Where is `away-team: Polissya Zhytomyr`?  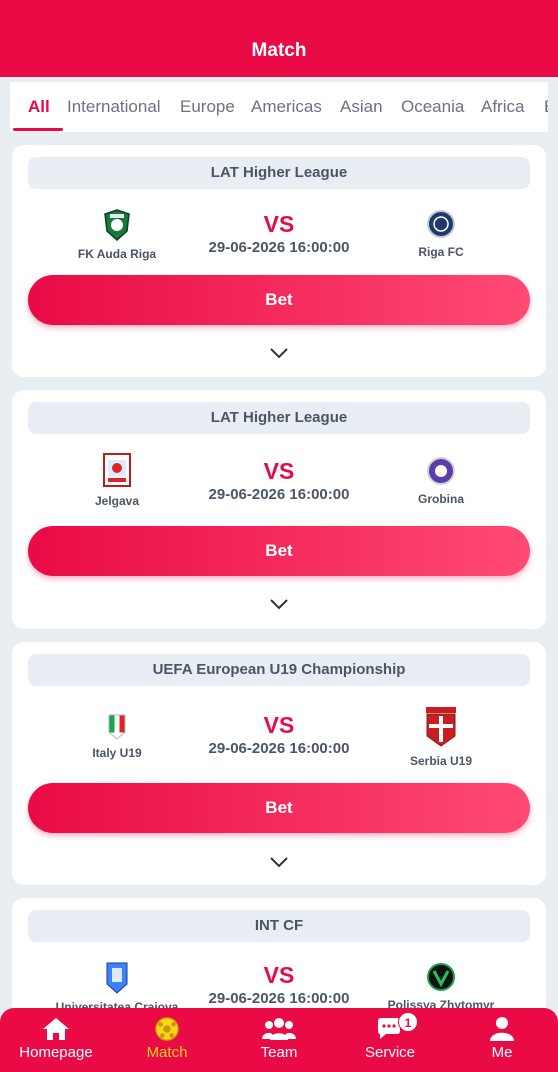
away-team: Polissya Zhytomyr is located at coordinates (441, 985).